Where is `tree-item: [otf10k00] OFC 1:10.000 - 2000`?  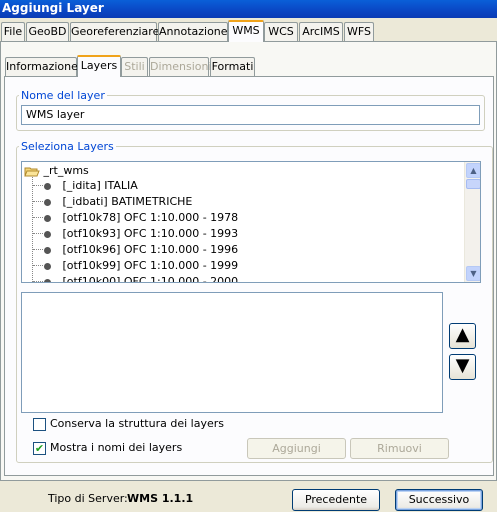 tree-item: [otf10k00] OFC 1:10.000 - 2000 is located at coordinates (141, 278).